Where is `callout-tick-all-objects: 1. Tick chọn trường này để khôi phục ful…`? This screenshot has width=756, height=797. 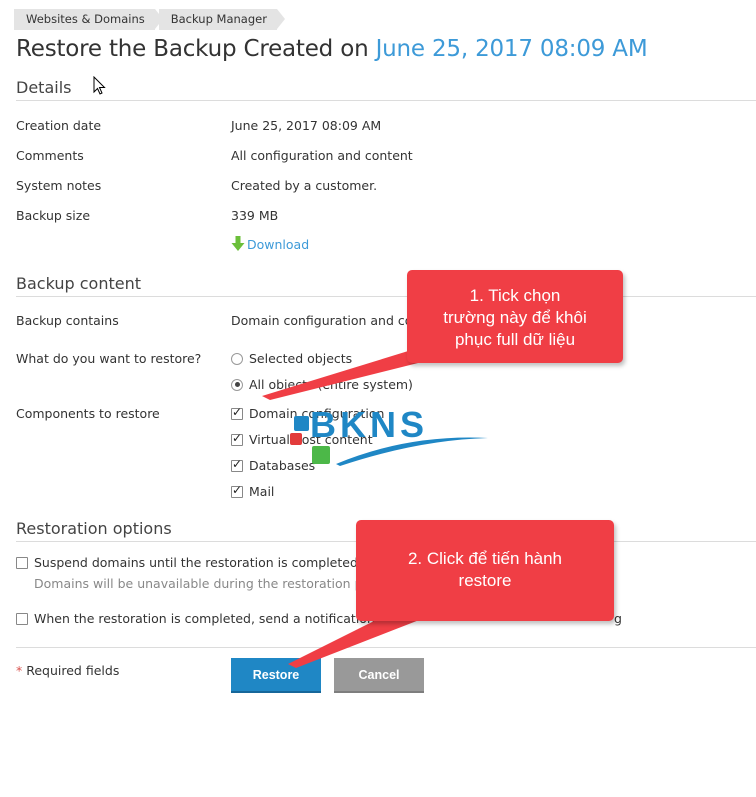 callout-tick-all-objects: 1. Tick chọn trường này để khôi phục ful… is located at coordinates (515, 316).